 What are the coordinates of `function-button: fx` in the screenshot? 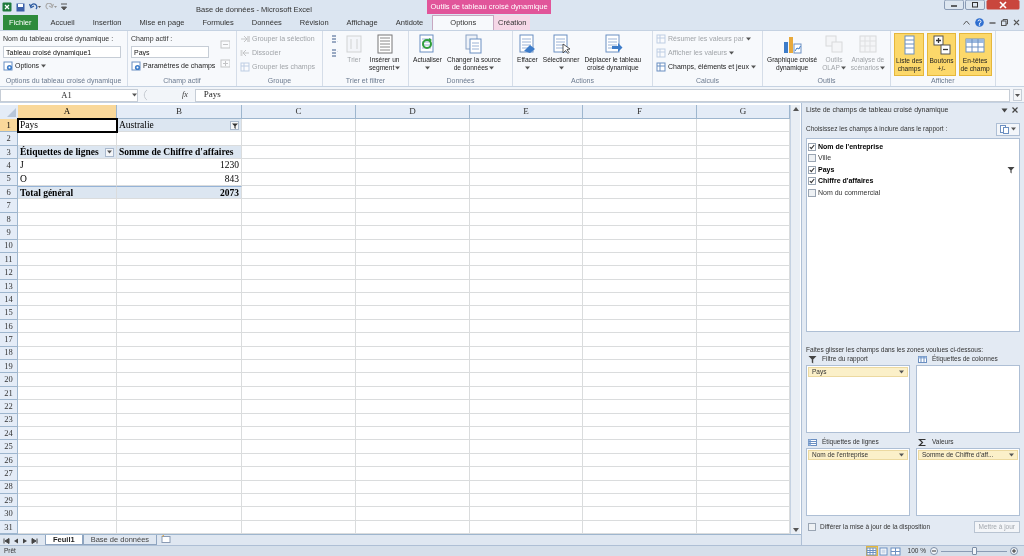 It's located at (185, 95).